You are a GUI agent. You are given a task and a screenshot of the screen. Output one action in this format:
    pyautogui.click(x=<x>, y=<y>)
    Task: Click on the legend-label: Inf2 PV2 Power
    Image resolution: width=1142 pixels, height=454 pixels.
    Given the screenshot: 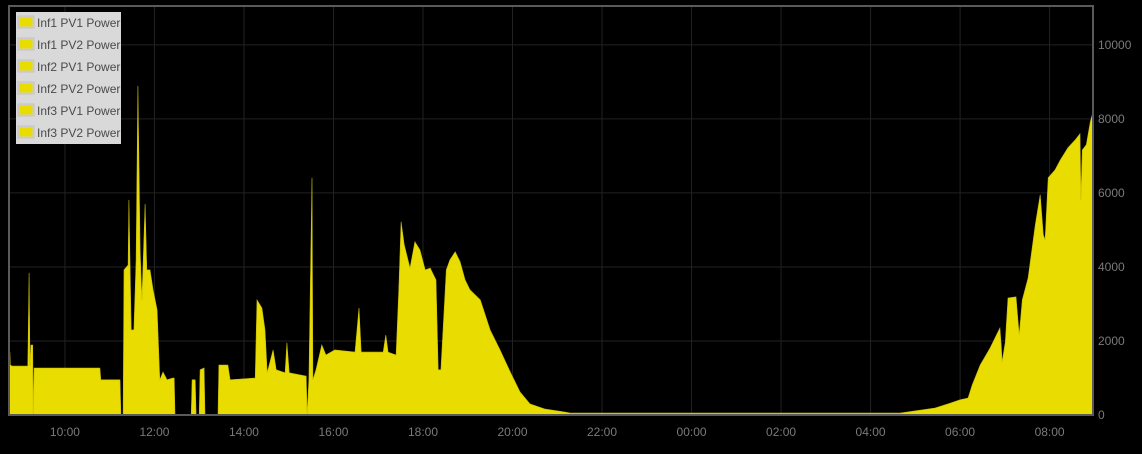 What is the action you would take?
    pyautogui.click(x=78, y=89)
    